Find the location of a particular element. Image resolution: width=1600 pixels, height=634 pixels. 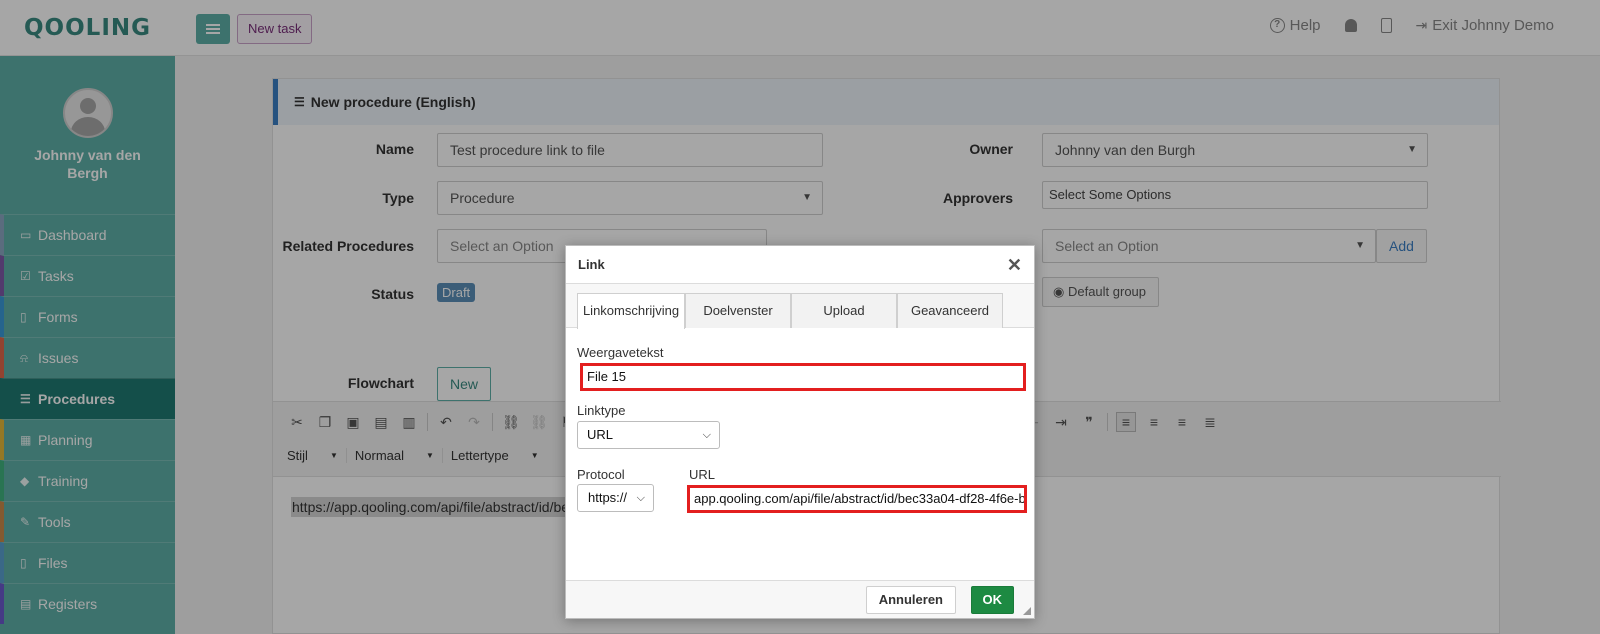

resize-handle is located at coordinates (1027, 611).